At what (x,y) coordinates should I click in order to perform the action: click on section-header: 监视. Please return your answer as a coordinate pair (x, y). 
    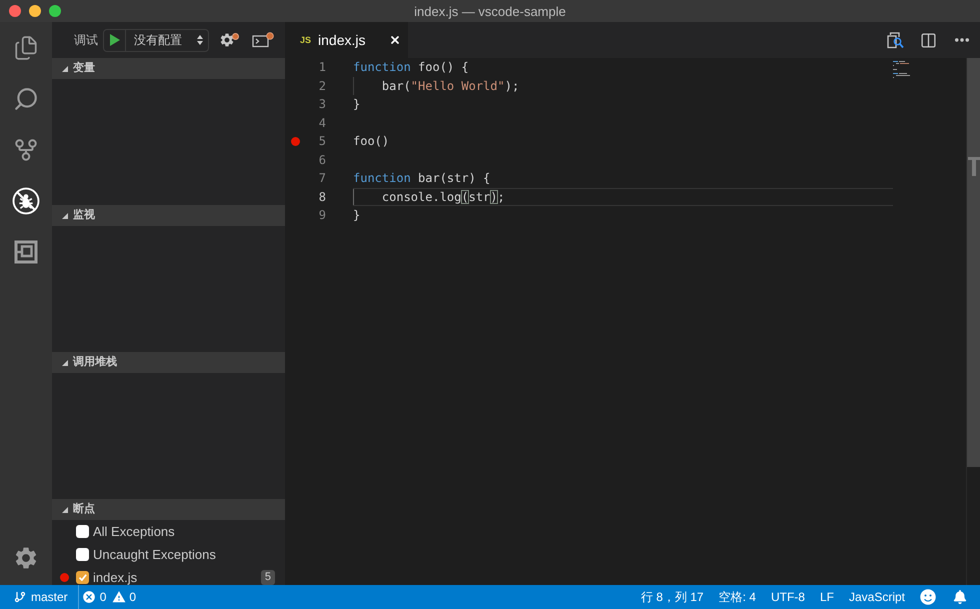
    Looking at the image, I should click on (168, 215).